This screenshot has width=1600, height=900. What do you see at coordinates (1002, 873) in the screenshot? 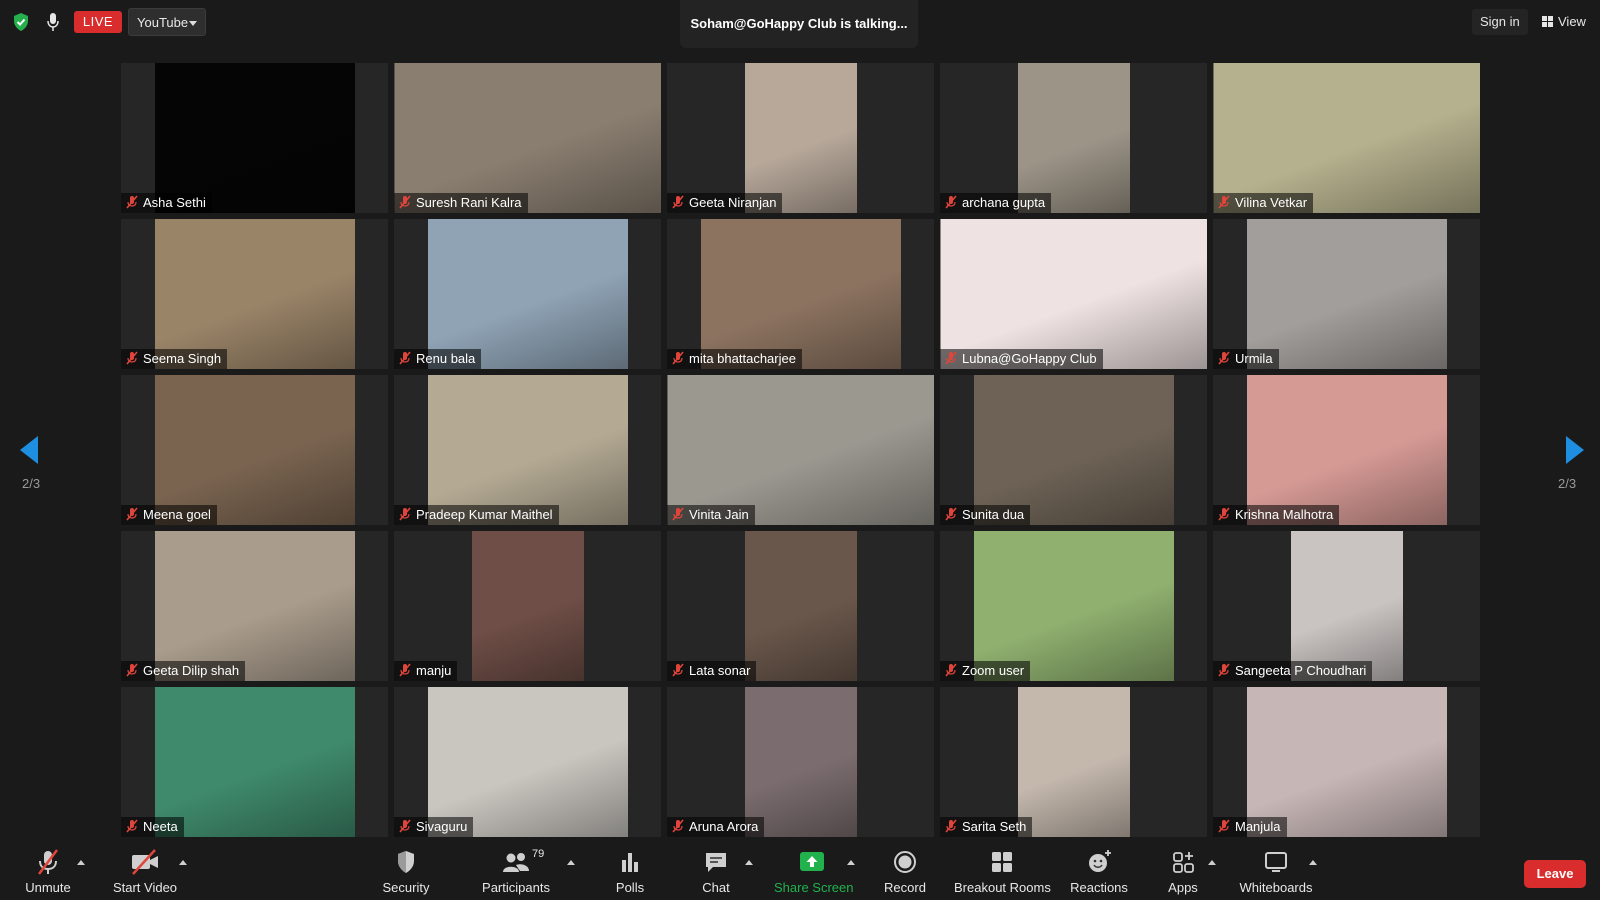
I see `breakout-rooms-button: Breakout Rooms` at bounding box center [1002, 873].